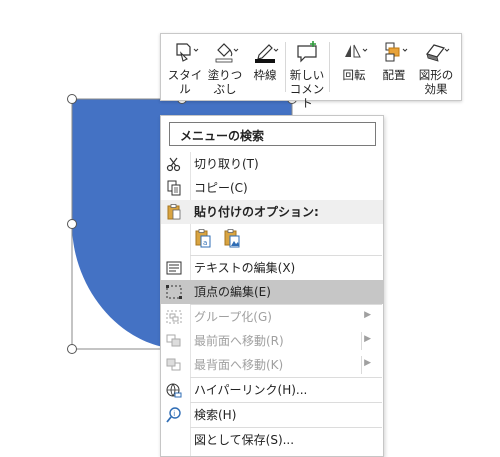 The image size is (500, 457). I want to click on fill-label: 塗りつ ぶし, so click(225, 82).